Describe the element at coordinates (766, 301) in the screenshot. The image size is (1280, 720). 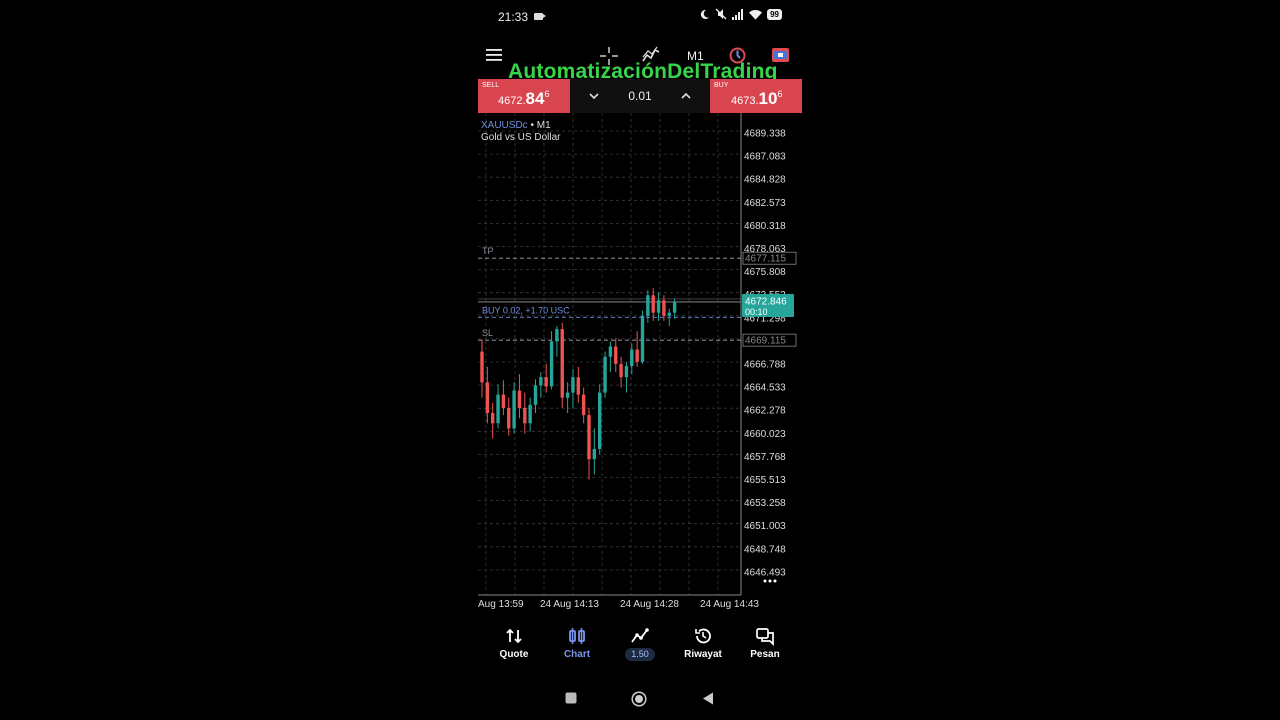
I see `current-price-label: 4672.846` at that location.